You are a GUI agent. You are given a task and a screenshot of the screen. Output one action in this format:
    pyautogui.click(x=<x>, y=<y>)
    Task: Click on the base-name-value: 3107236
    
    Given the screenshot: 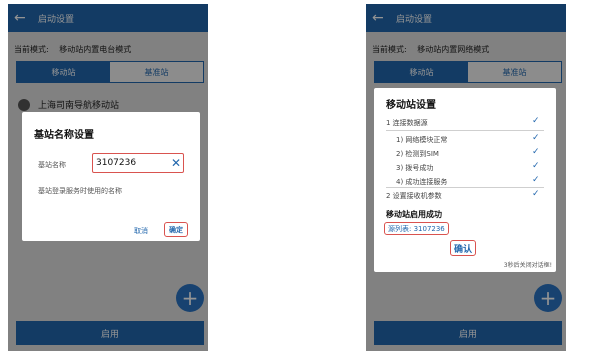 What is the action you would take?
    pyautogui.click(x=131, y=163)
    